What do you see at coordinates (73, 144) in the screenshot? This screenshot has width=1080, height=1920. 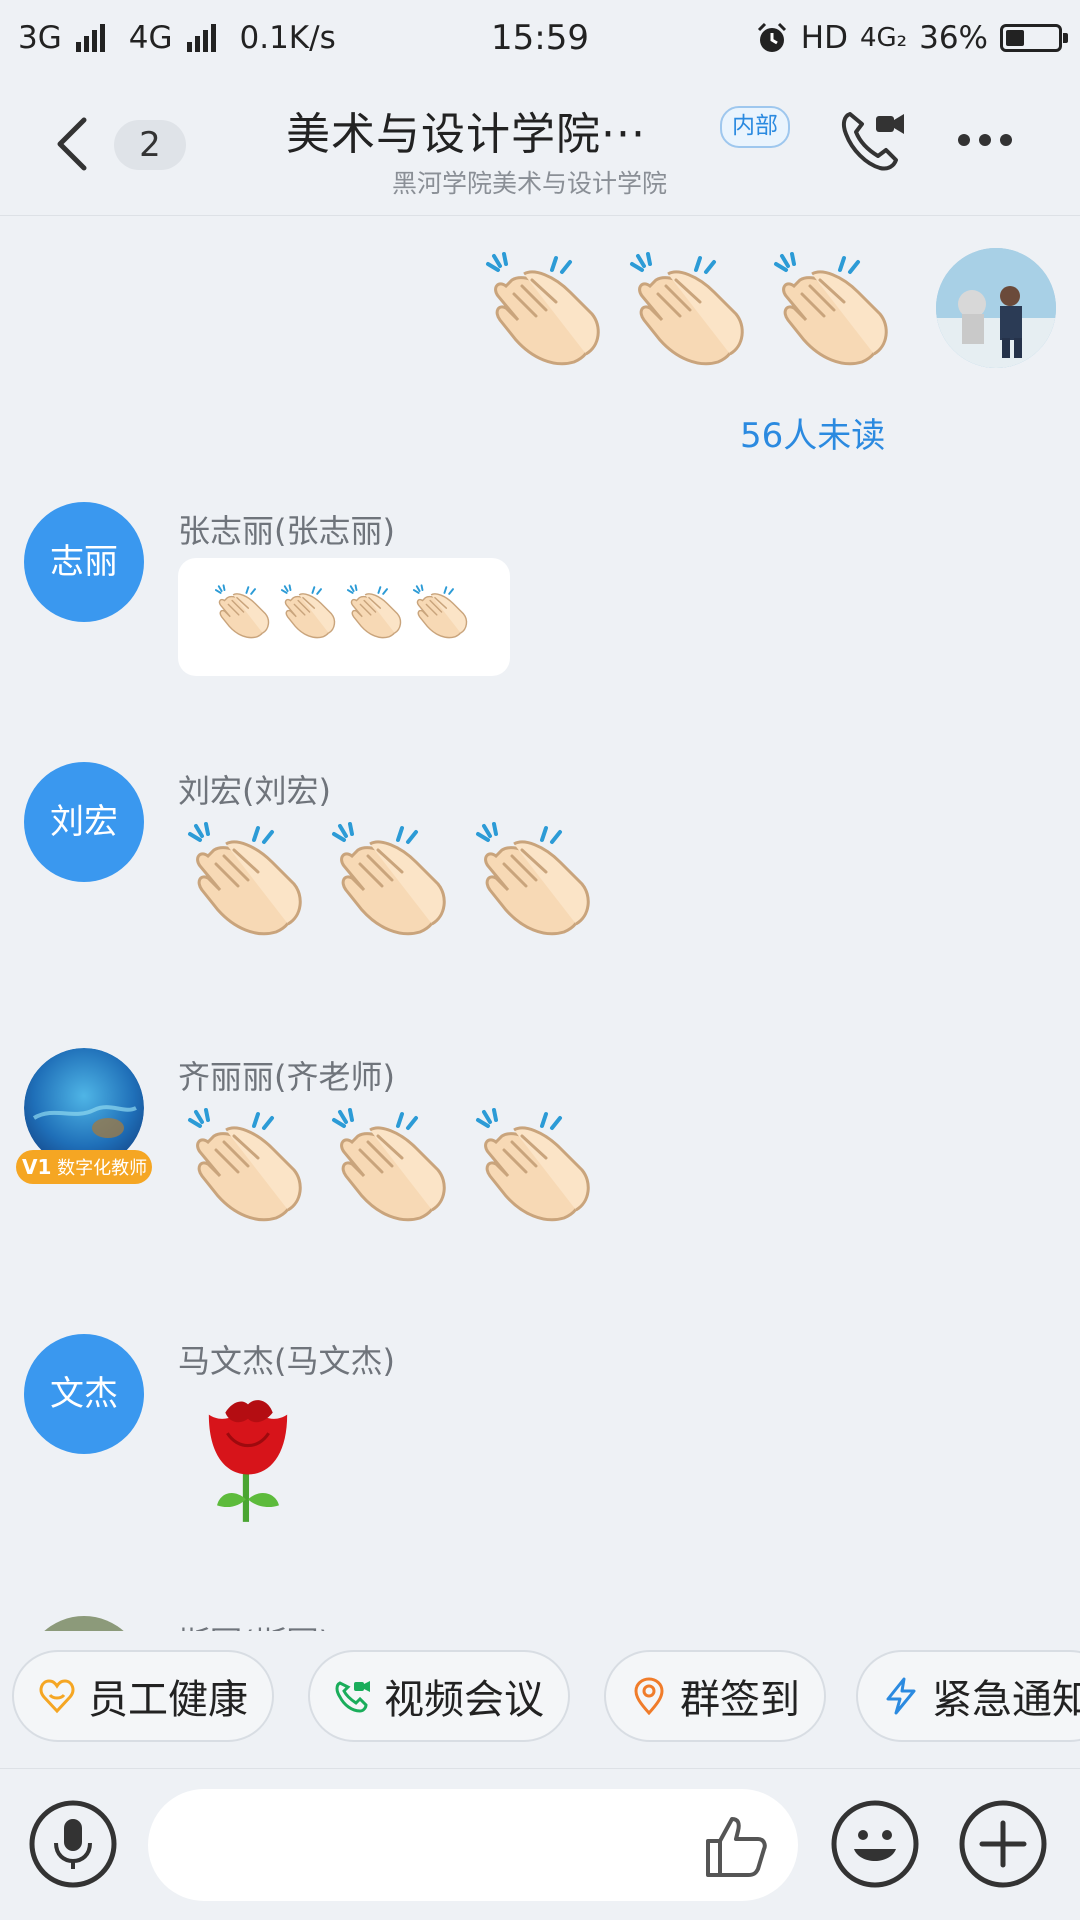 I see `back-arrow-icon` at bounding box center [73, 144].